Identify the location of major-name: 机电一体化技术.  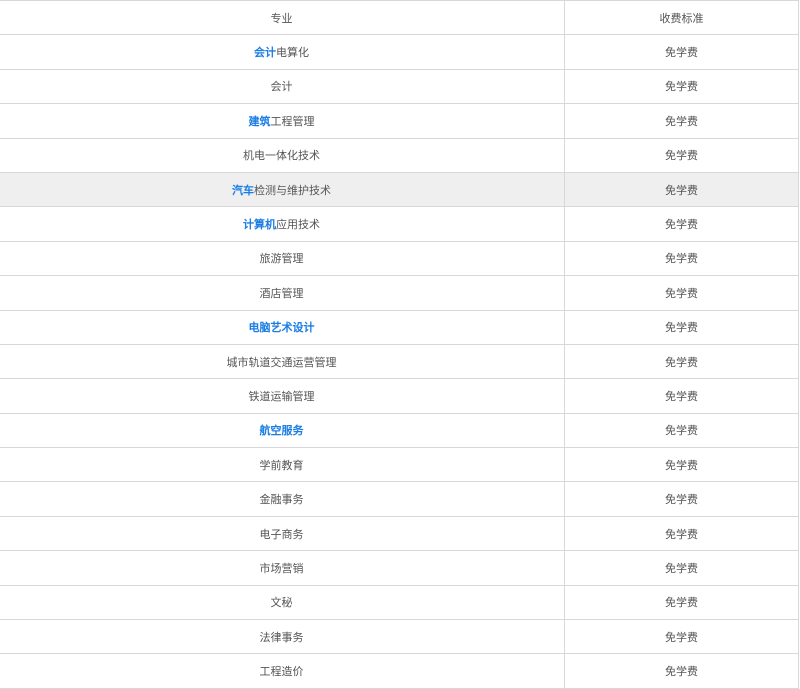
(281, 156).